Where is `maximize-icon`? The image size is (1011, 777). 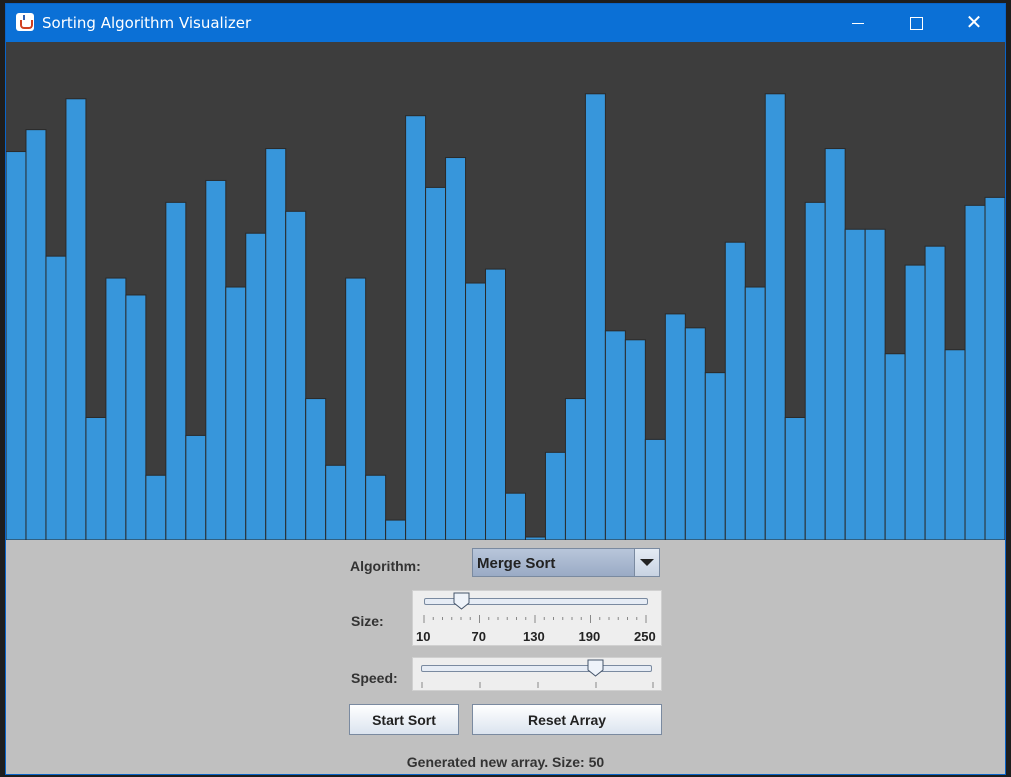 maximize-icon is located at coordinates (916, 23).